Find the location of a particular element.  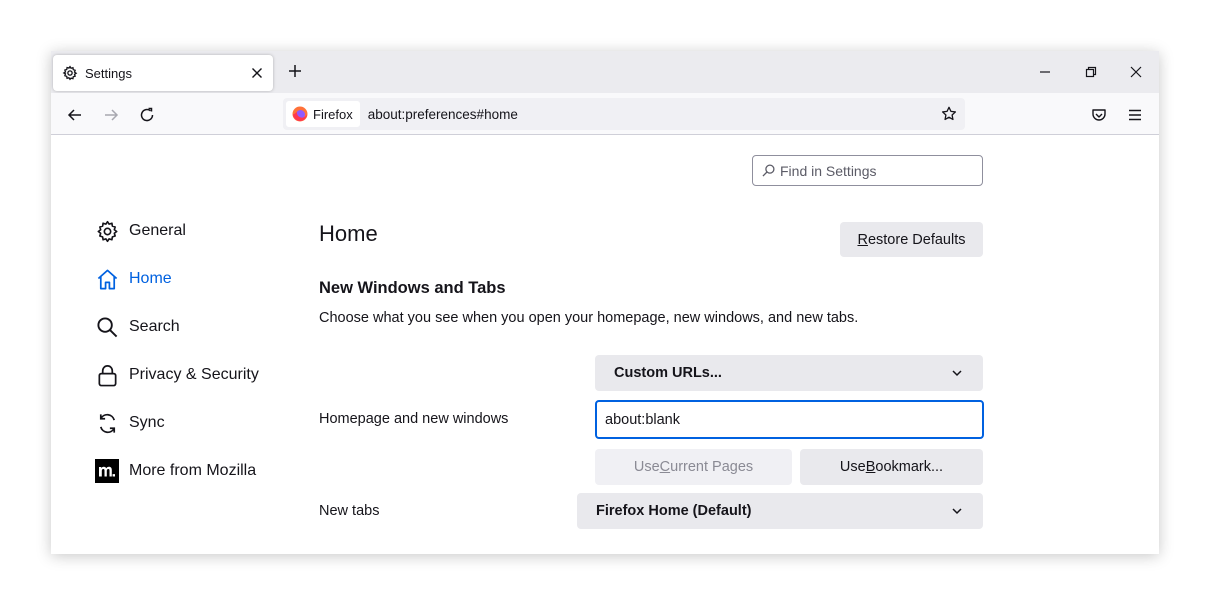

nav-toolbar: Firefox about:preferences#home is located at coordinates (605, 114).